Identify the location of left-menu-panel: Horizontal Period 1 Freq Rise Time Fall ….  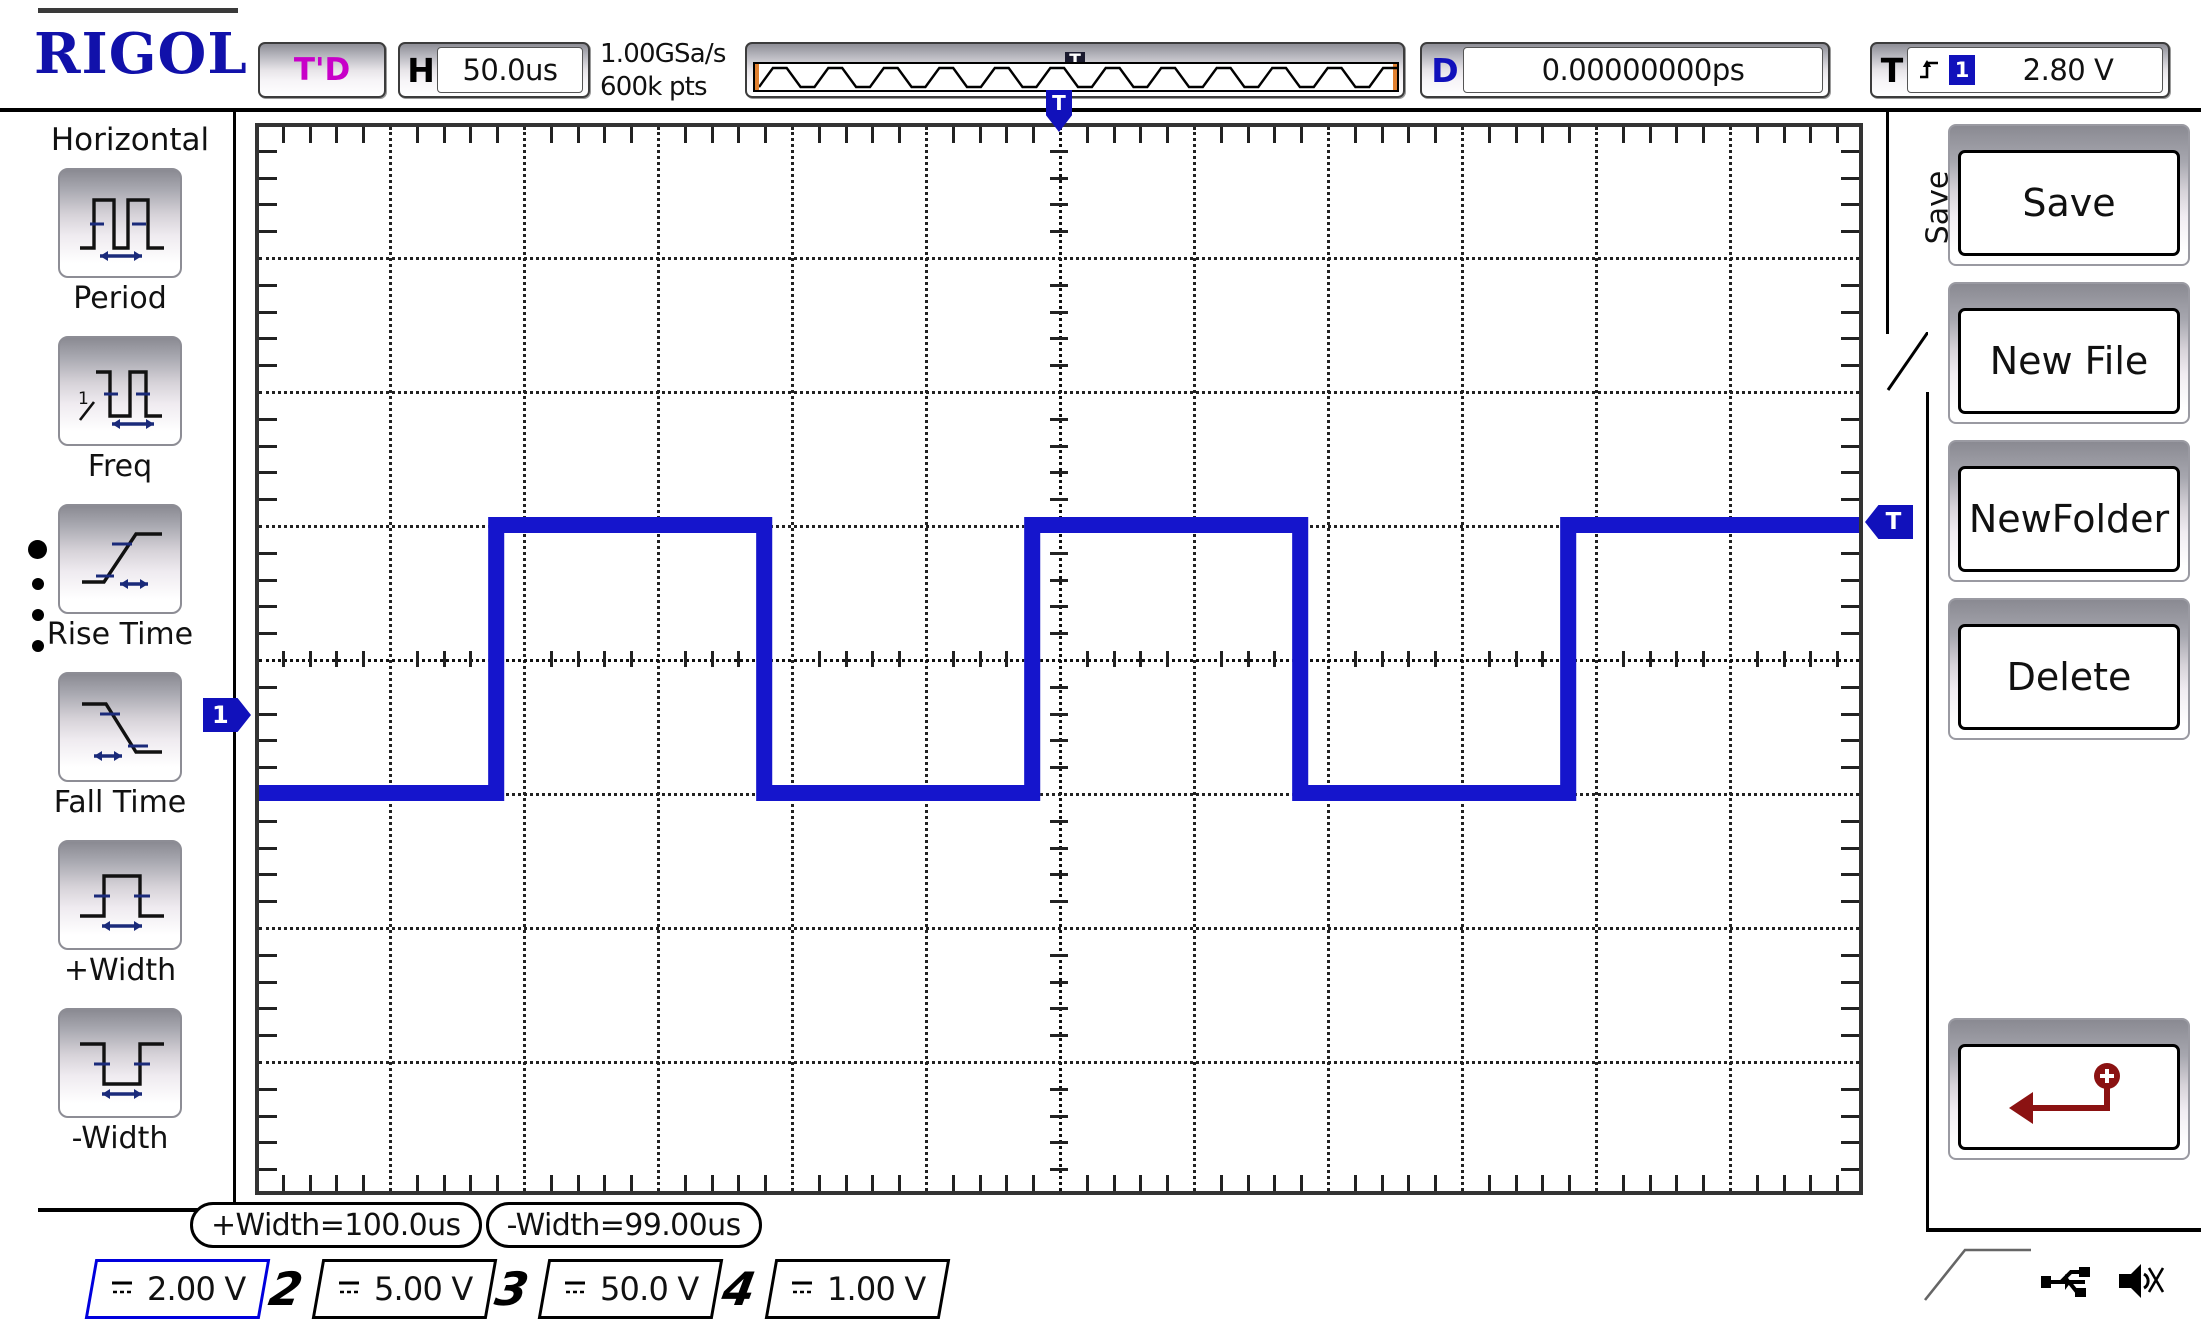
(118, 662).